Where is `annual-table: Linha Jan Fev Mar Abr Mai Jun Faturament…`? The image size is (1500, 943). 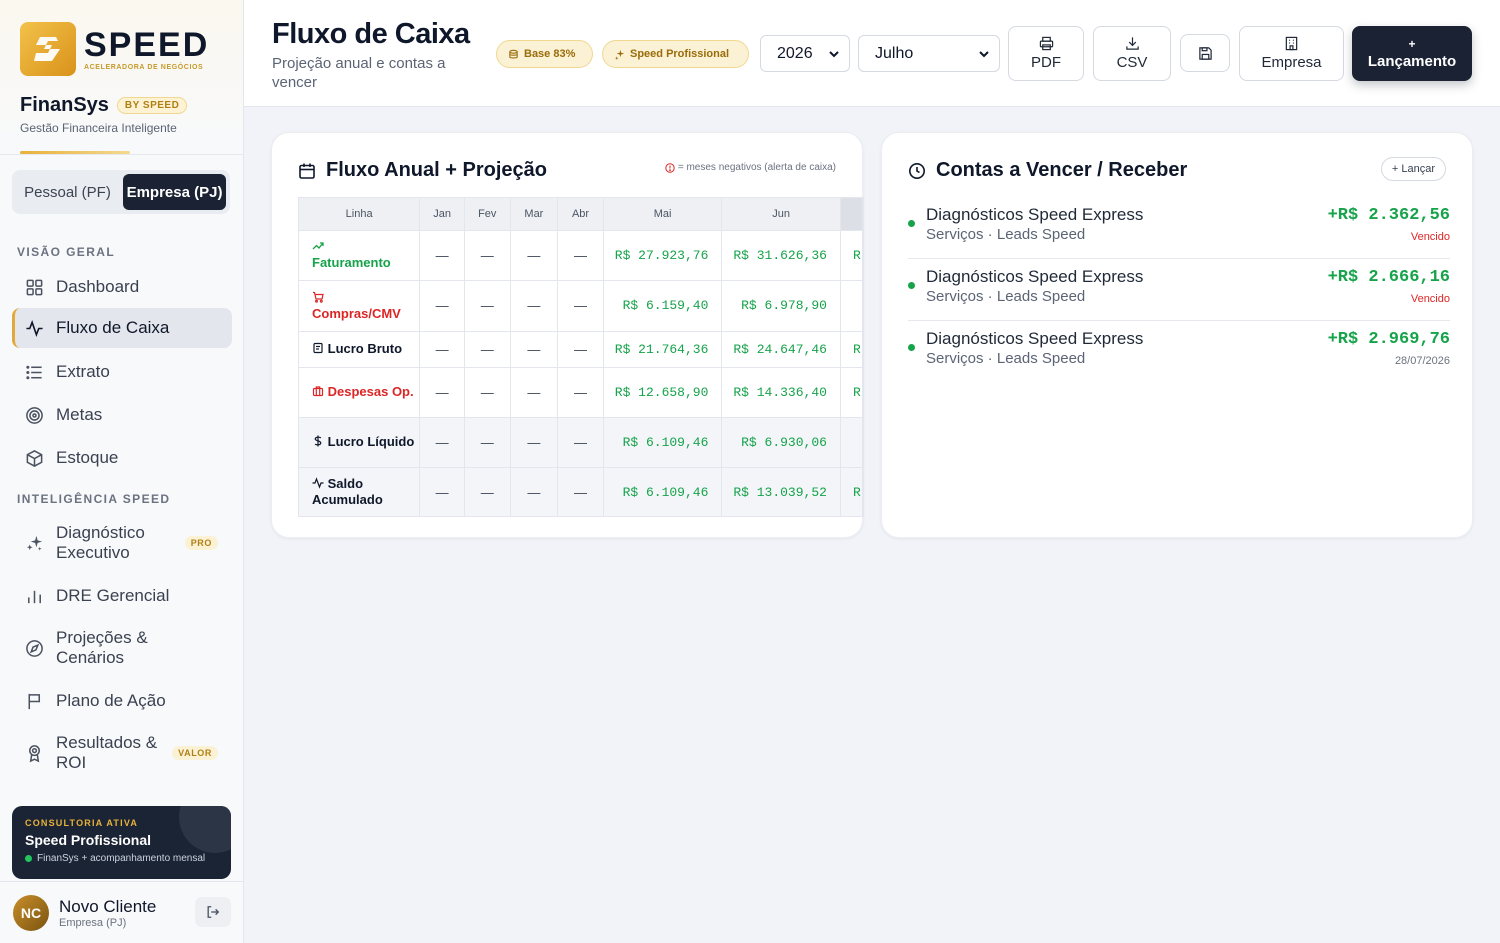
annual-table: Linha Jan Fev Mar Abr Mai Jun Faturament… is located at coordinates (581, 357).